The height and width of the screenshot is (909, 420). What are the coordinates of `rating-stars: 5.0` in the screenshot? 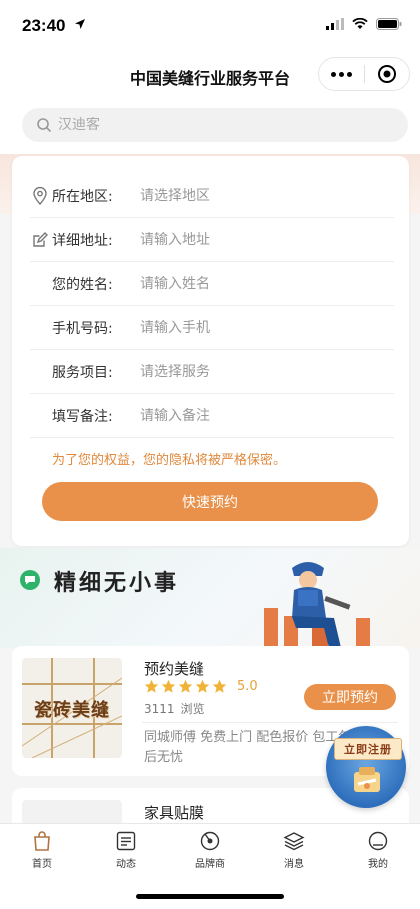 It's located at (201, 686).